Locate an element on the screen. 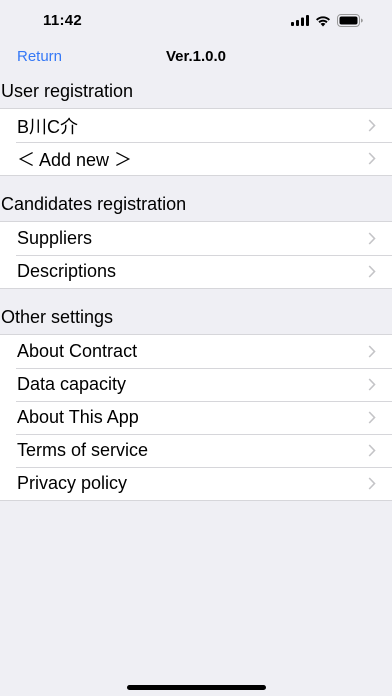 The width and height of the screenshot is (392, 696). list-item-terms-of-service: Terms of service is located at coordinates (196, 450).